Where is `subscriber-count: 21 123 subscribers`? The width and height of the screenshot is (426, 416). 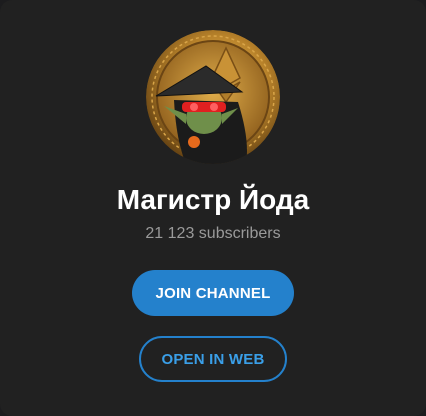
subscriber-count: 21 123 subscribers is located at coordinates (213, 233).